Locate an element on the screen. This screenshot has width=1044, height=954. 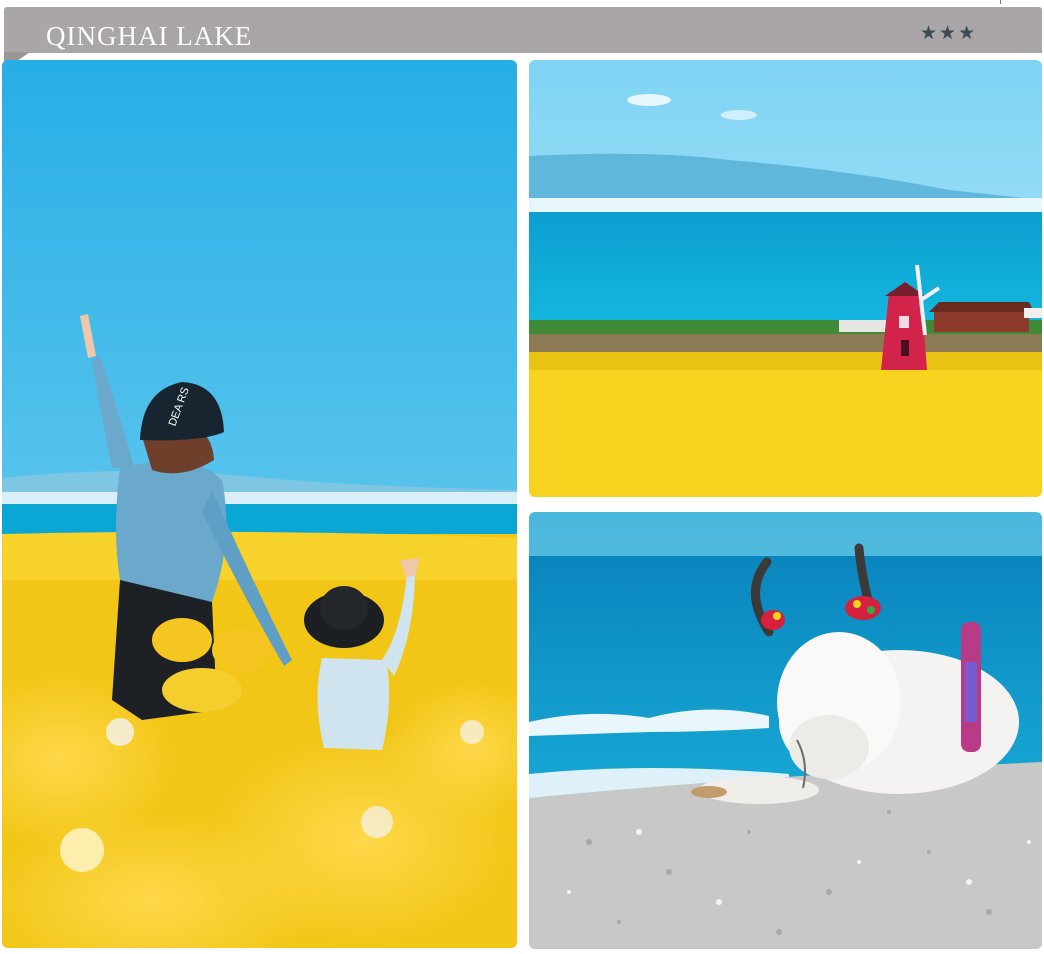
page-title: QINGHAI LAKE is located at coordinates (149, 36).